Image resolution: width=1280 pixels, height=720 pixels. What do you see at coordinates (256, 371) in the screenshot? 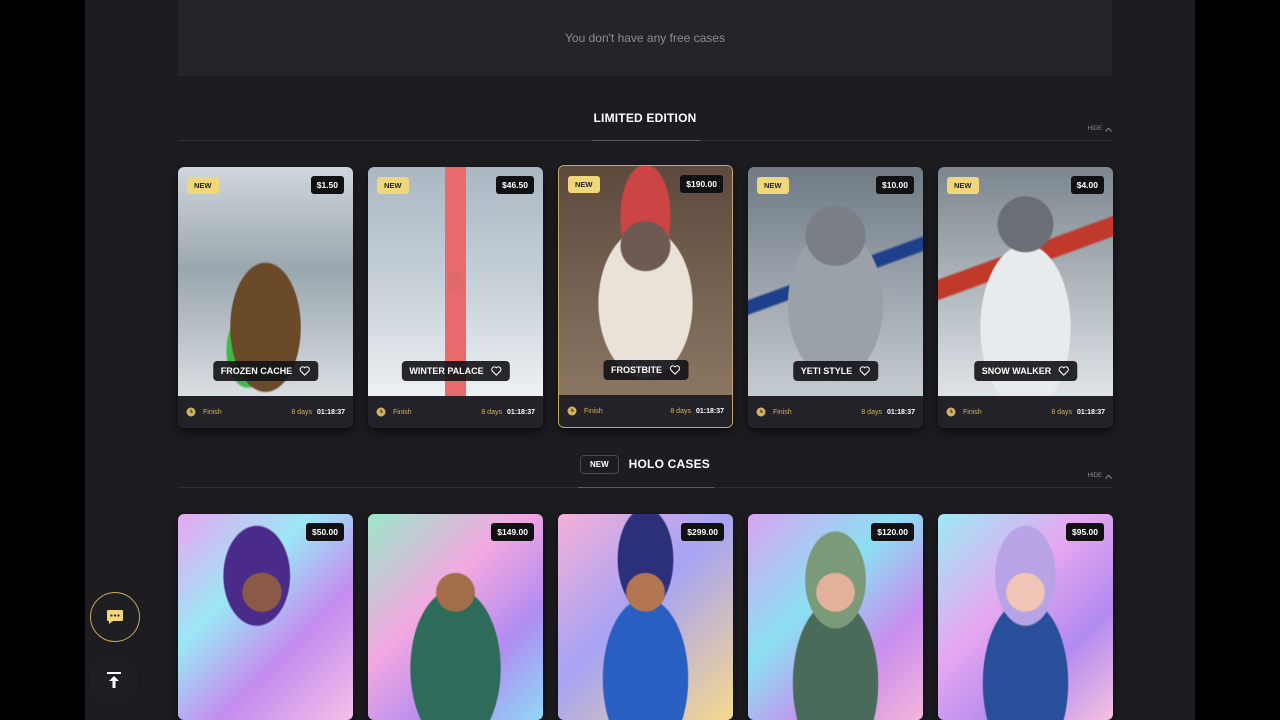
I see `case-name: FROZEN CACHE` at bounding box center [256, 371].